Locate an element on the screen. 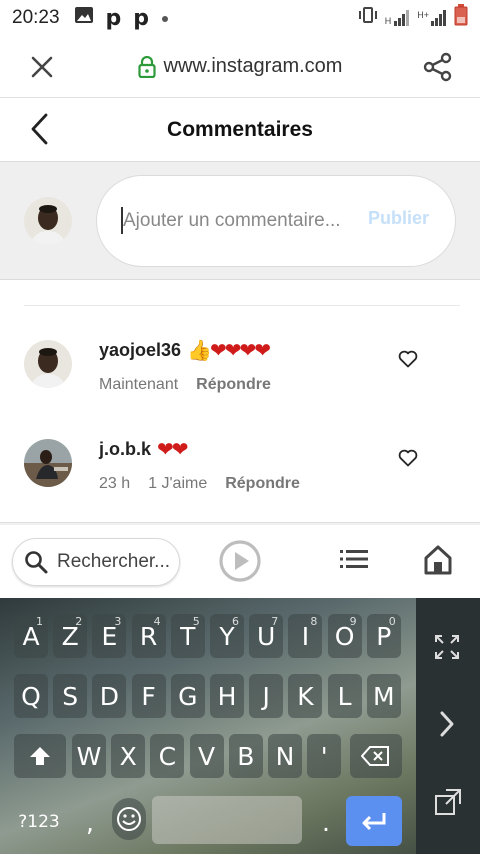  key-label: B is located at coordinates (246, 756).